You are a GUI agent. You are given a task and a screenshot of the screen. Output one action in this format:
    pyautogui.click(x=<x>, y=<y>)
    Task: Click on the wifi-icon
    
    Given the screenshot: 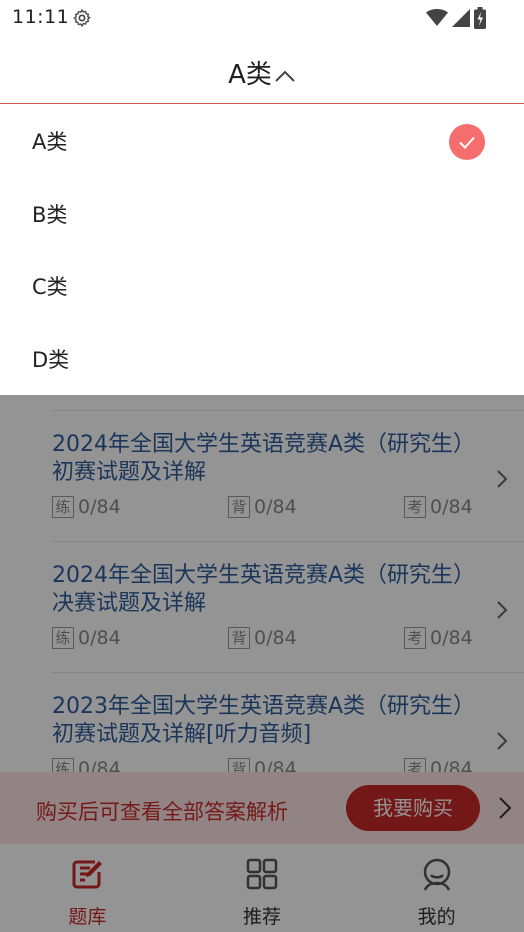 What is the action you would take?
    pyautogui.click(x=437, y=17)
    